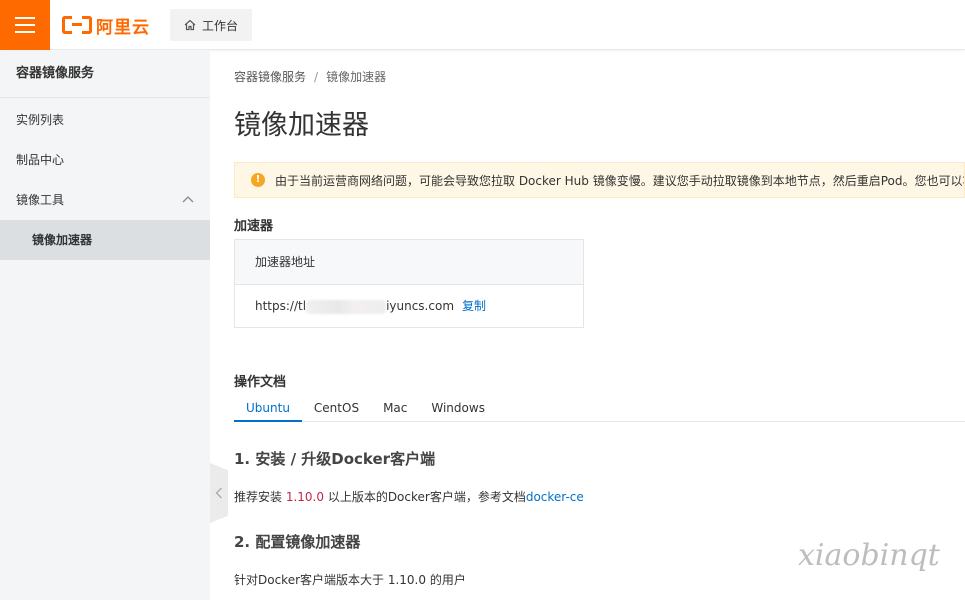  I want to click on step1-heading: 1. 安装 / 升级Docker客户端, so click(335, 459).